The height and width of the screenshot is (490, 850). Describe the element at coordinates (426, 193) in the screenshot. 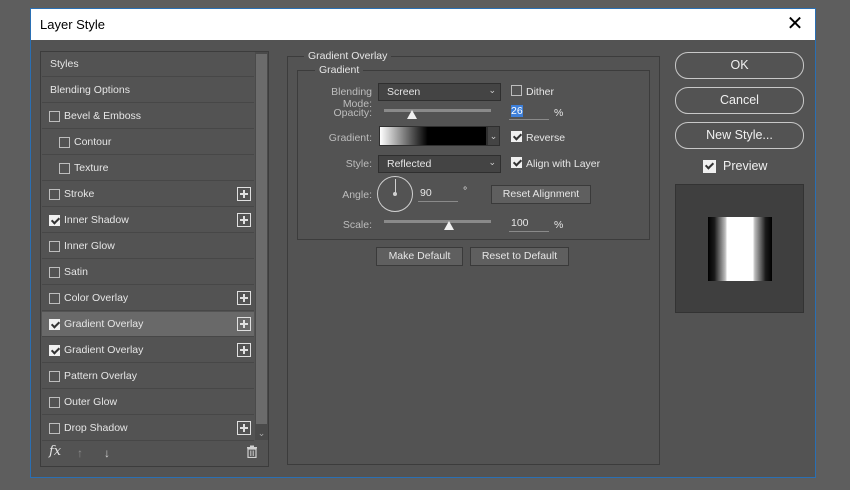

I see `angle-value: 90` at that location.